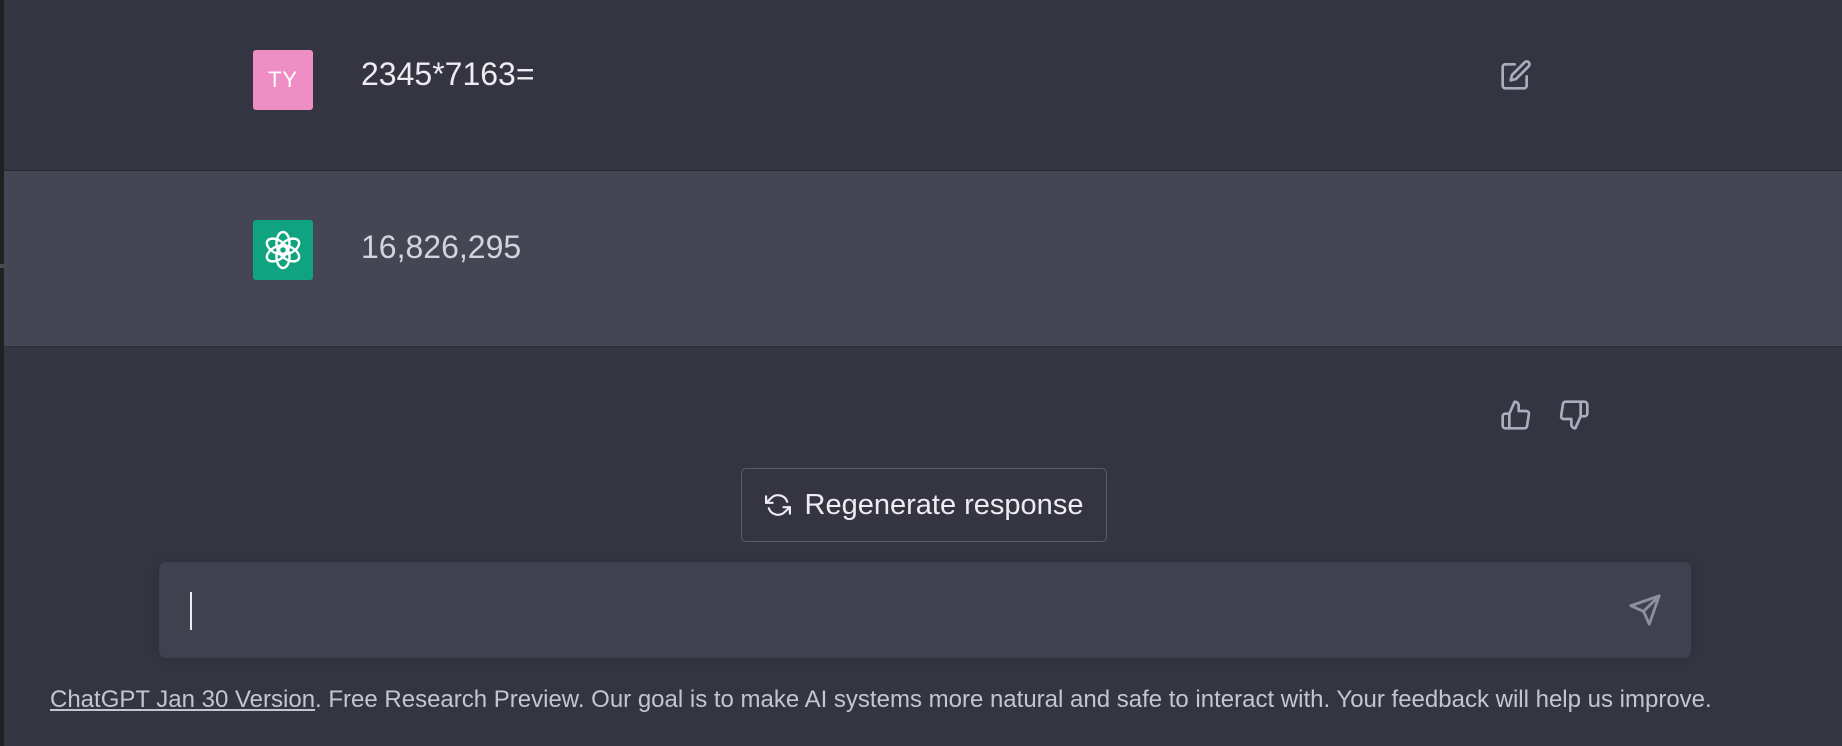 Image resolution: width=1842 pixels, height=746 pixels. I want to click on message-input, so click(881, 612).